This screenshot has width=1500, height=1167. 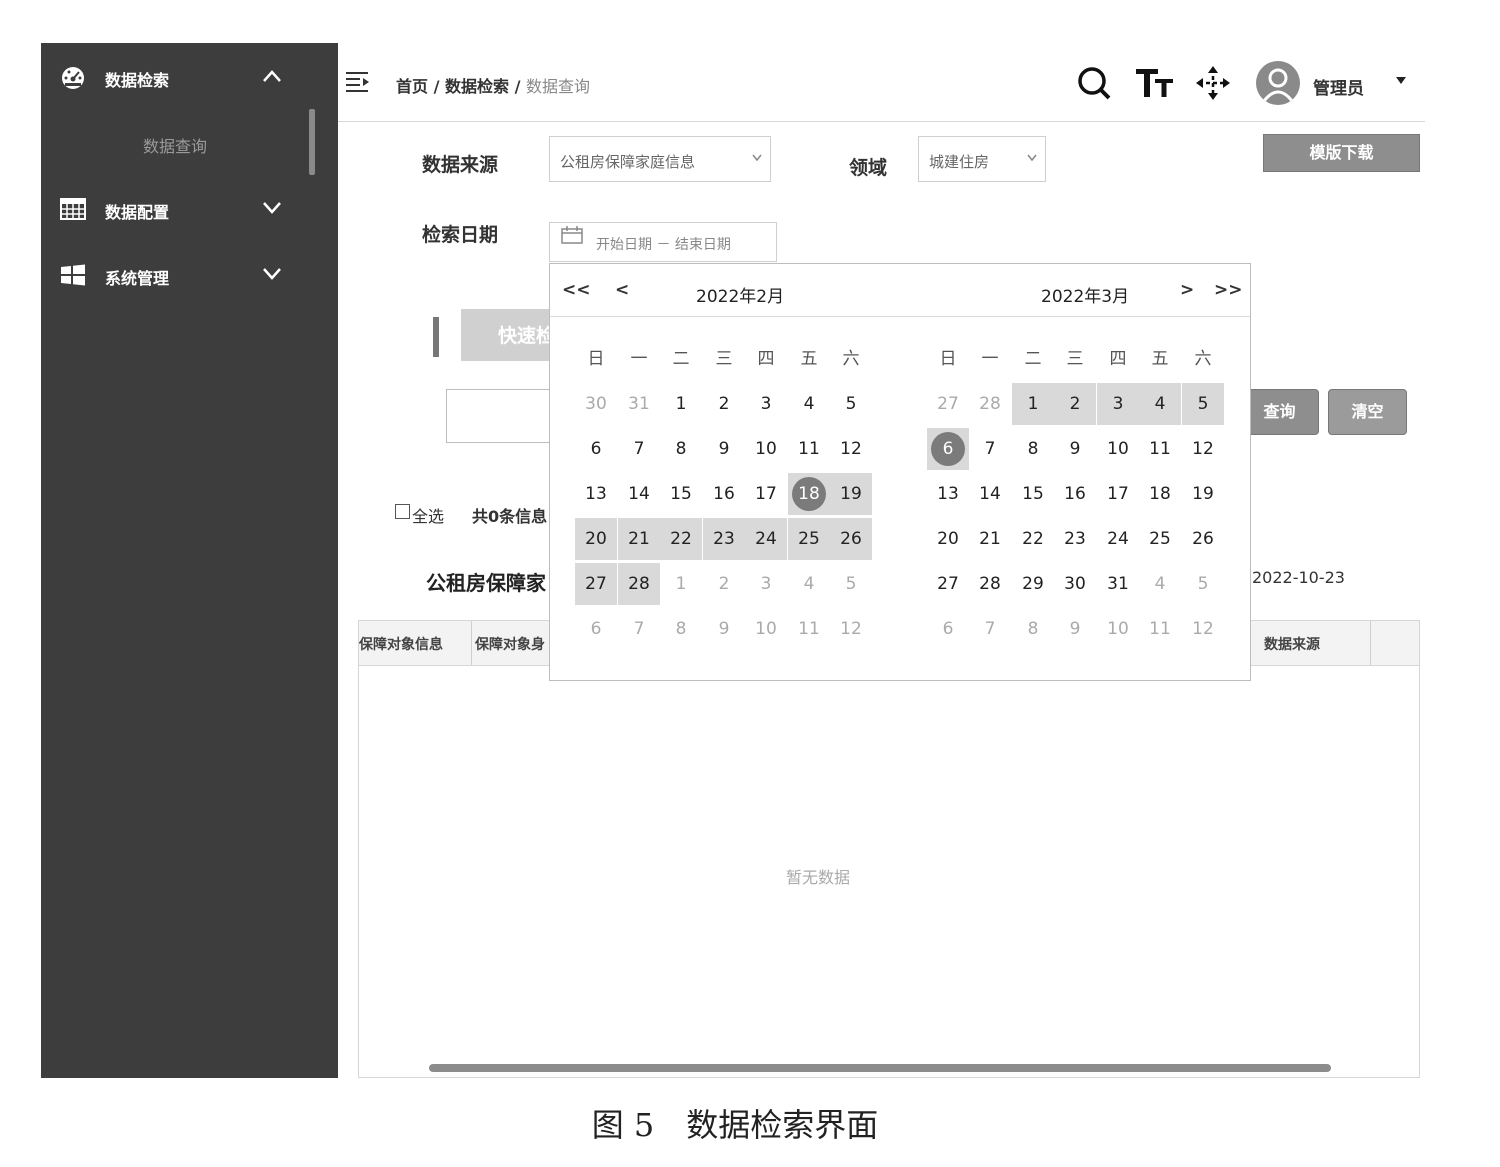 I want to click on breadcrumb-home: 首页, so click(x=412, y=86).